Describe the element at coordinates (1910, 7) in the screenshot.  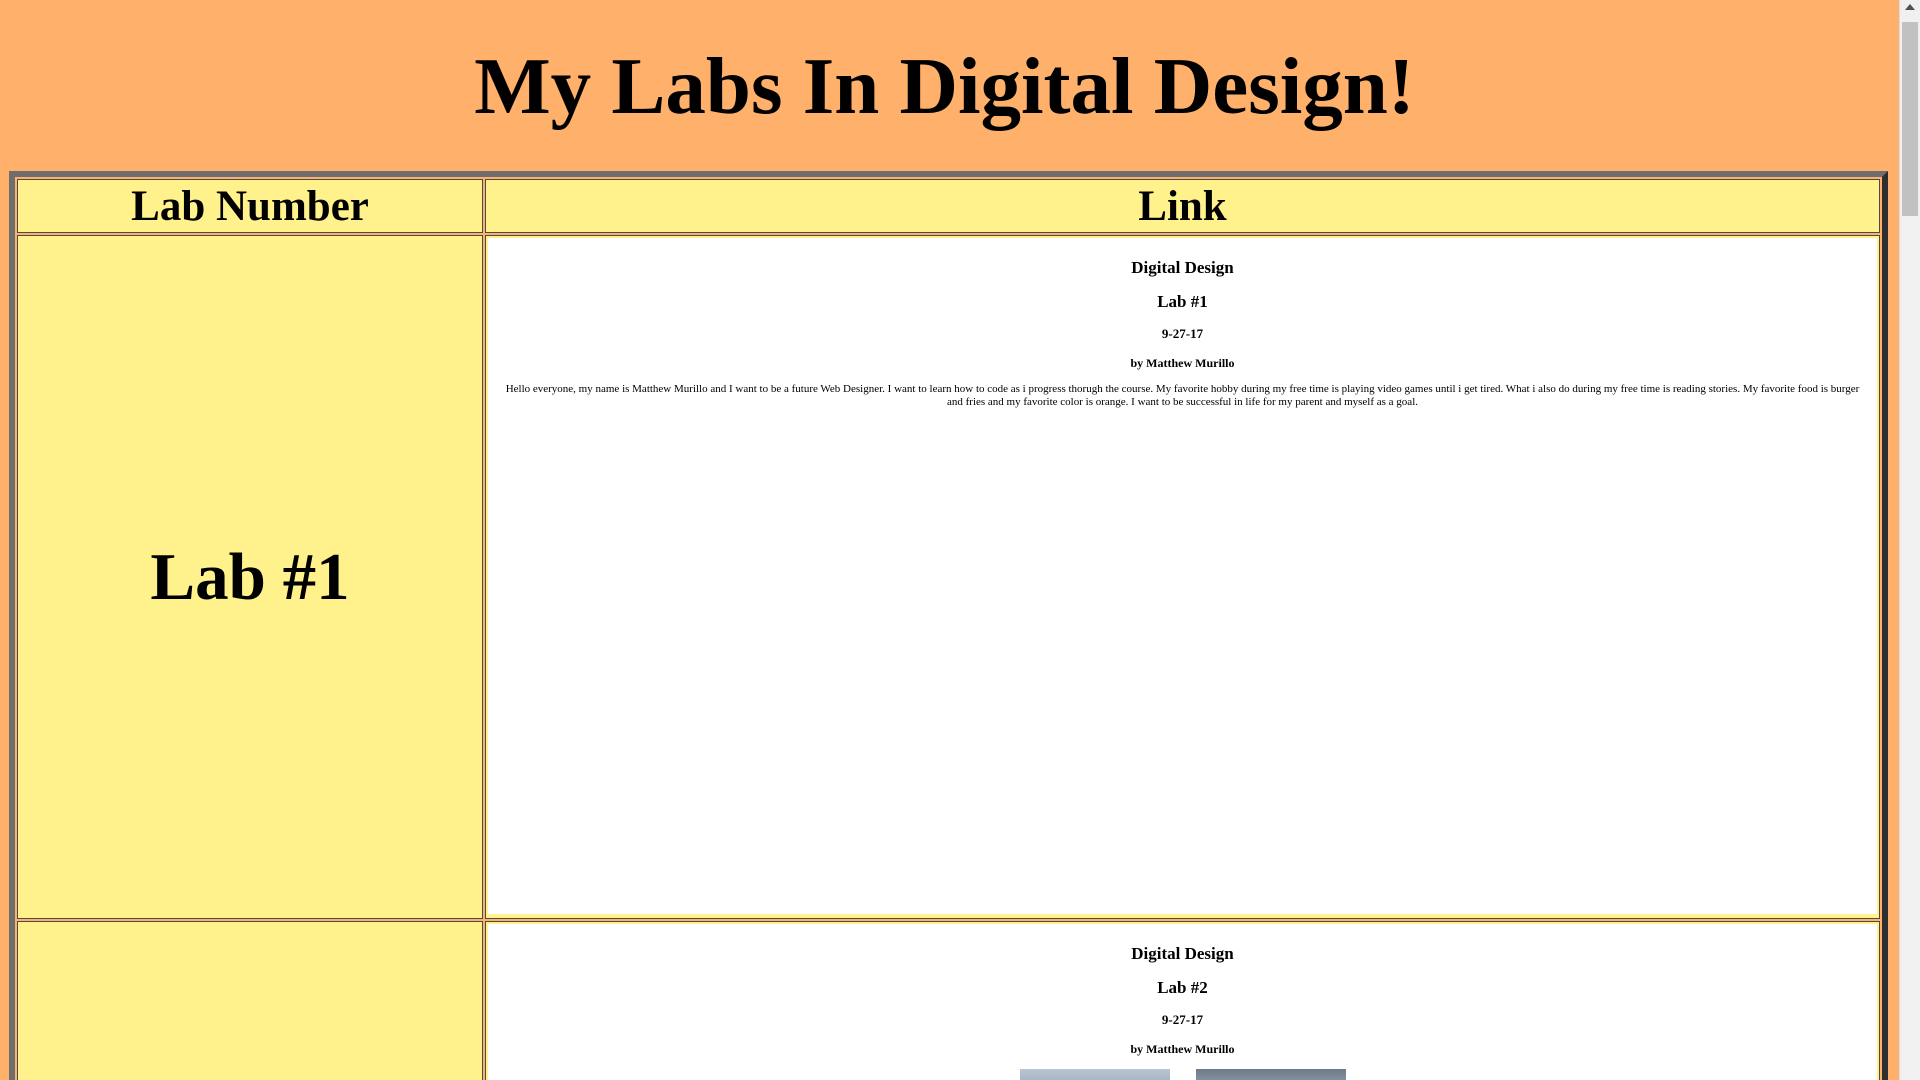
I see `scroll-up-arrow-icon` at that location.